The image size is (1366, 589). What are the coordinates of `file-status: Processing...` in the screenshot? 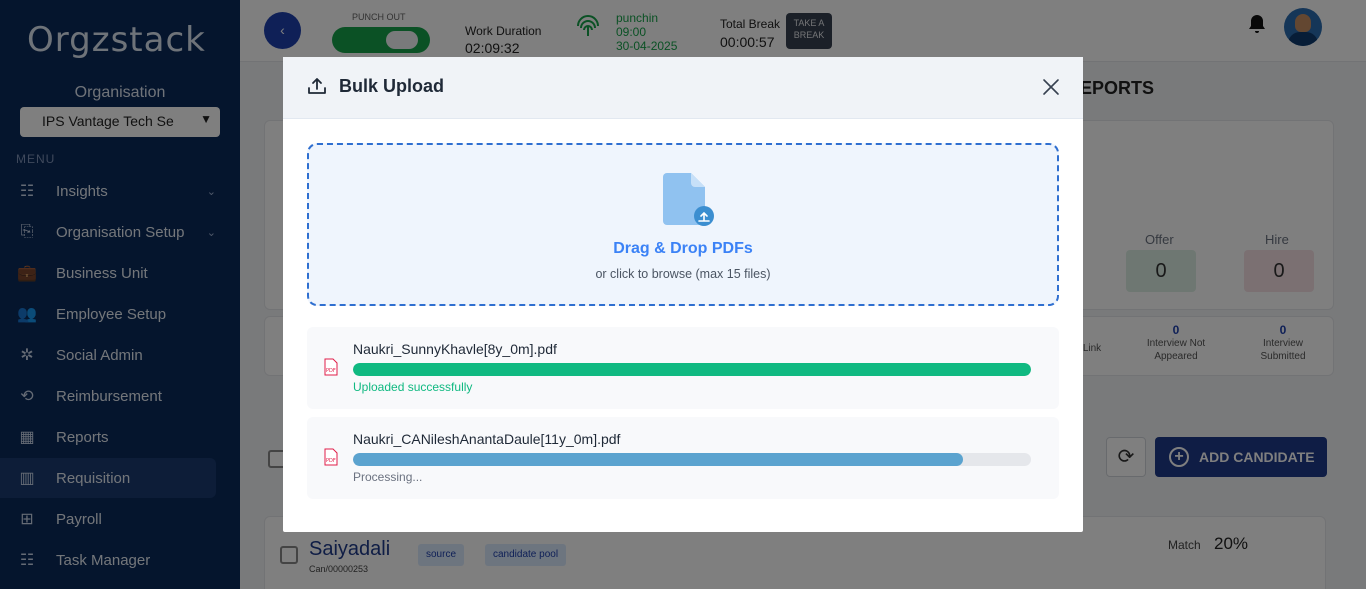 It's located at (388, 477).